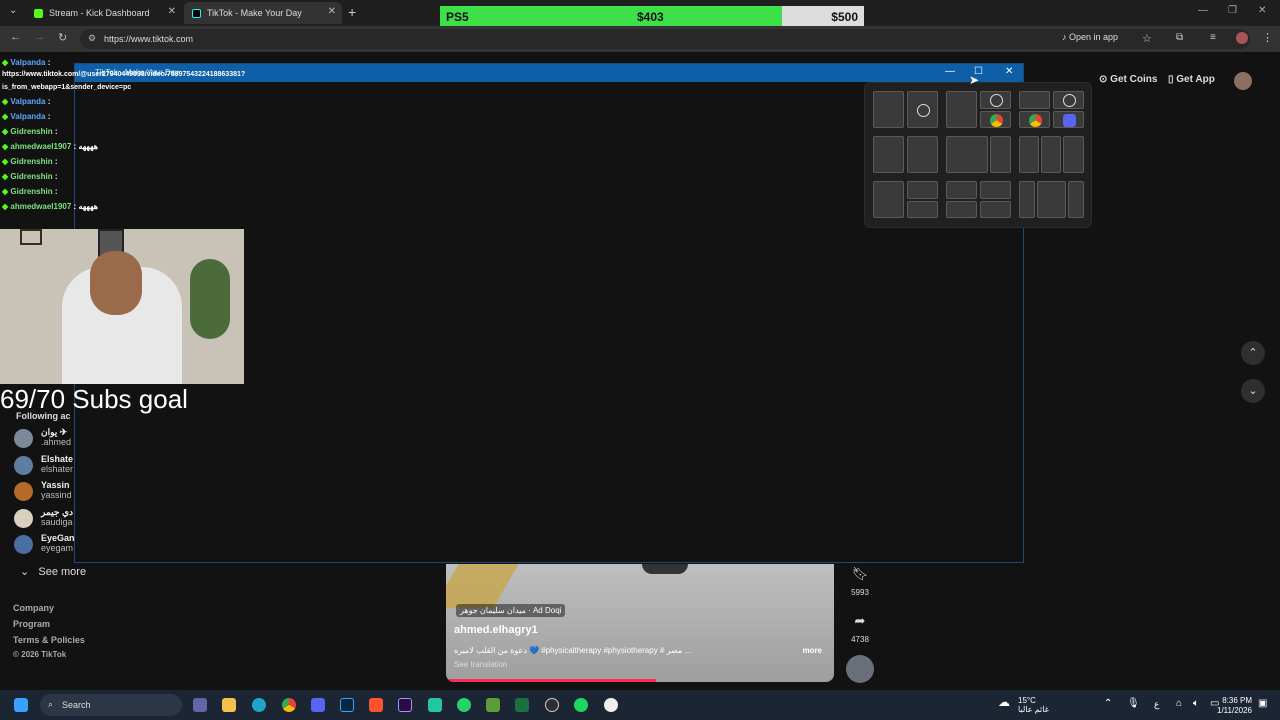 This screenshot has height=720, width=1280. I want to click on forward-icon: →, so click(39, 37).